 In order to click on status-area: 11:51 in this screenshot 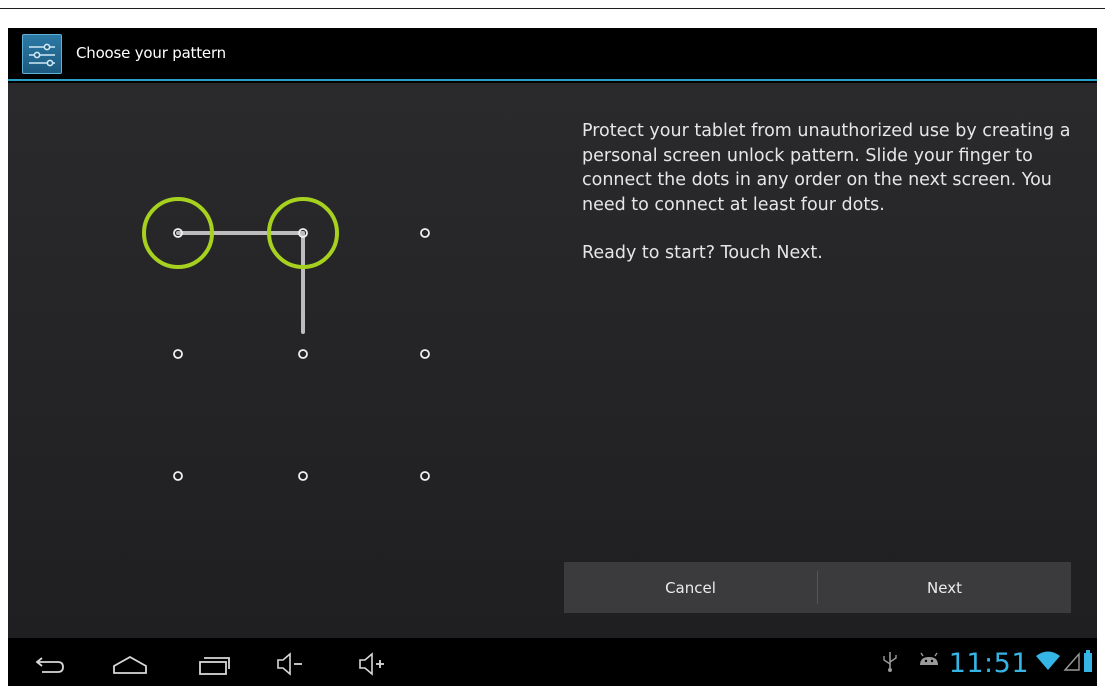, I will do `click(986, 663)`.